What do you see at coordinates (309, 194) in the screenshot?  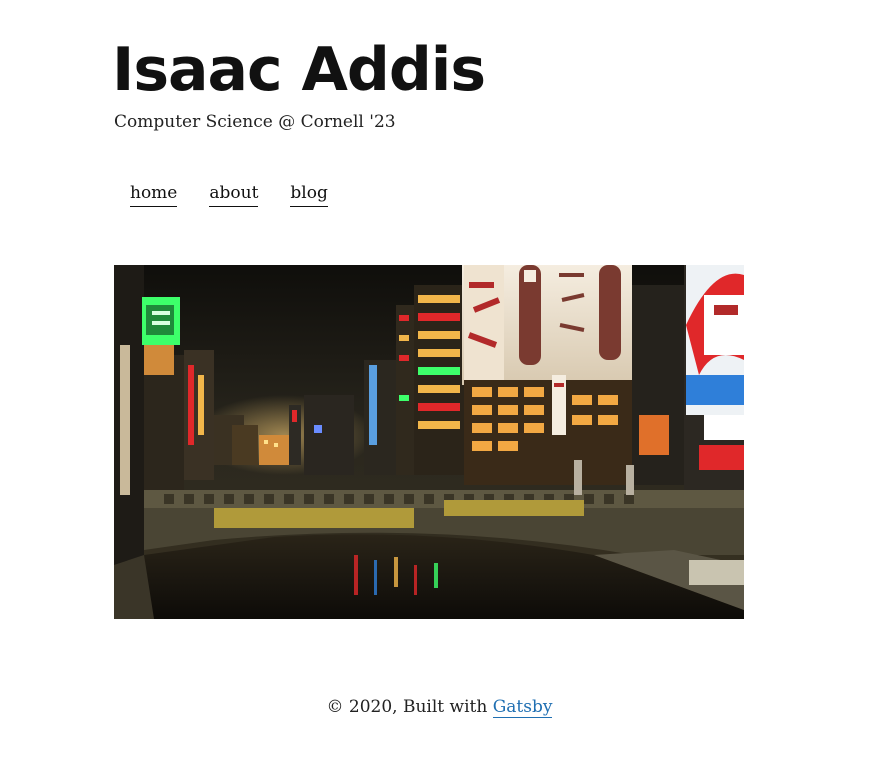 I see `nav-blog-link: blog` at bounding box center [309, 194].